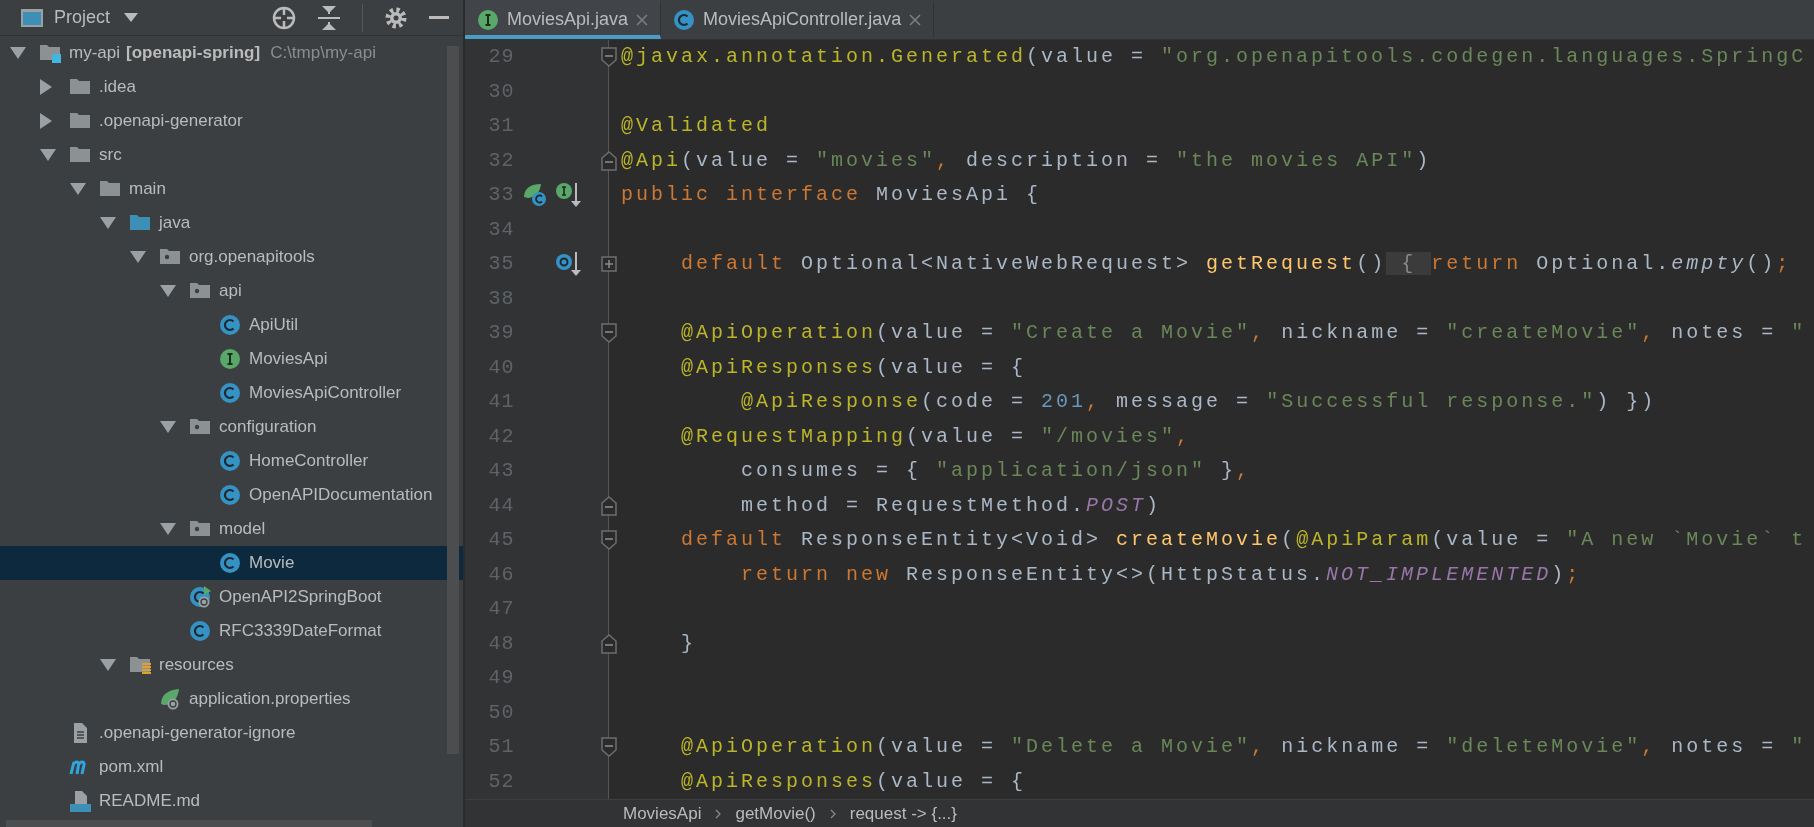 The image size is (1814, 827). I want to click on tree-item: HomeController, so click(231, 461).